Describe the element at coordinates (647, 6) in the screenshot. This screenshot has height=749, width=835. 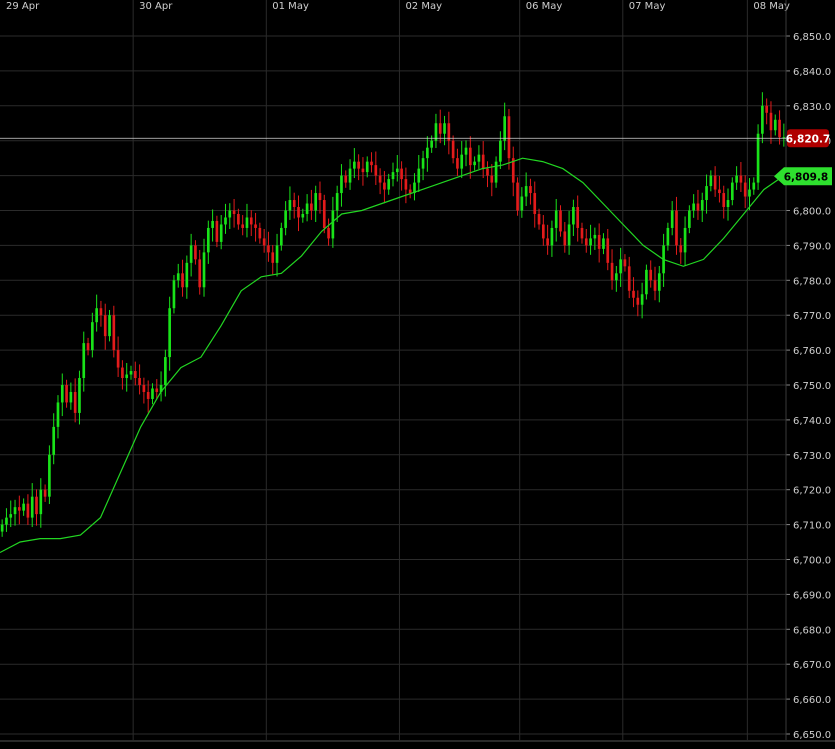
I see `date-label: 07 May` at that location.